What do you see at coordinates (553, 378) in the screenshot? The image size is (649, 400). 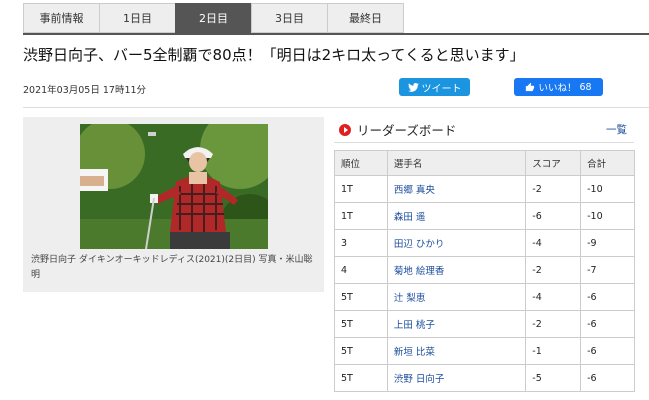 I see `score-cell: -5` at bounding box center [553, 378].